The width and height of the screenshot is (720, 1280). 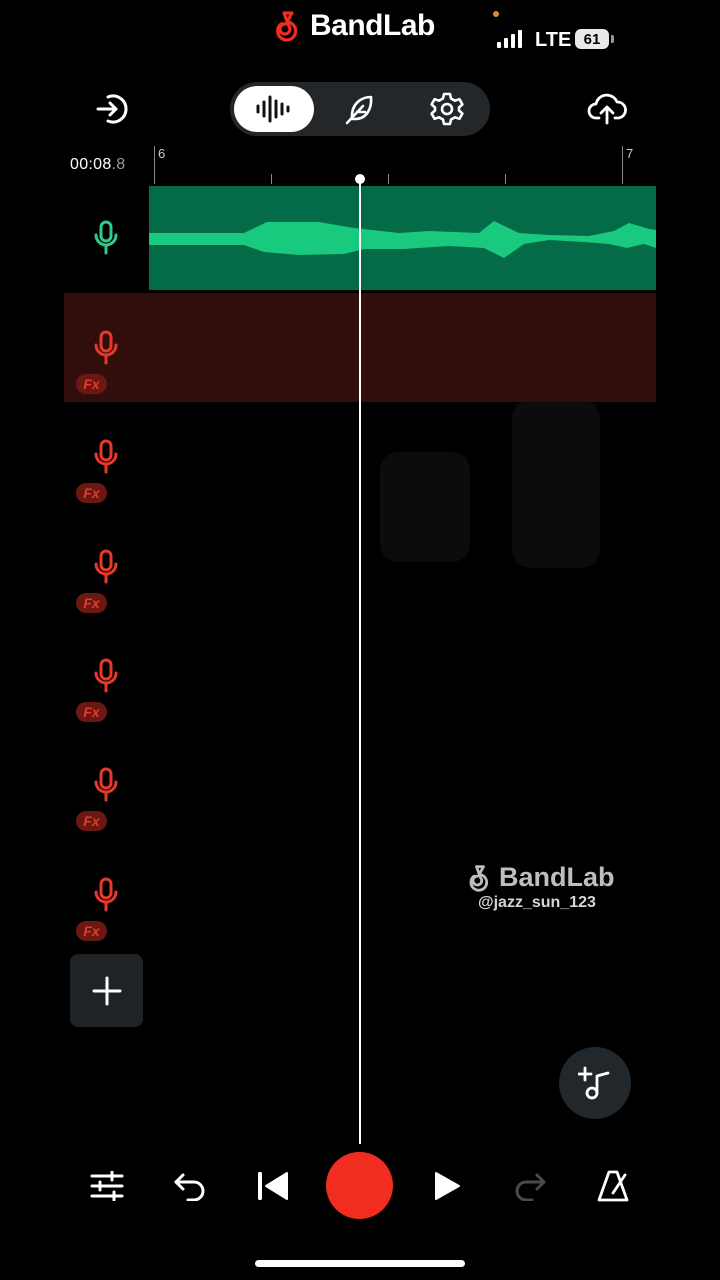 I want to click on waveform-icon, so click(x=273, y=109).